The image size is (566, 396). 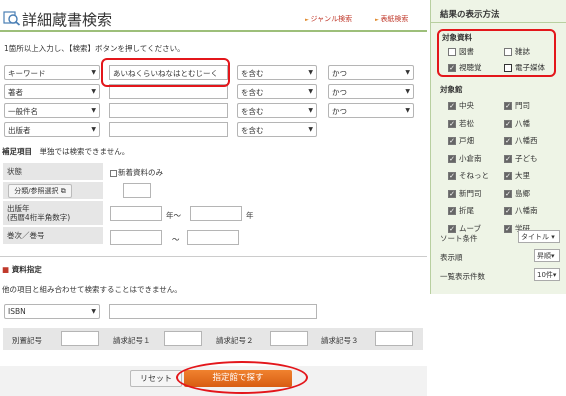 What do you see at coordinates (52, 311) in the screenshot?
I see `material-type-select: ISBN ▼` at bounding box center [52, 311].